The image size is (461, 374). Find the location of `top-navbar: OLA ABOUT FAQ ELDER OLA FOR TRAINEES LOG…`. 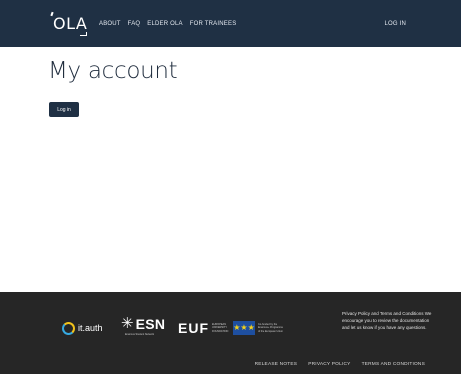

top-navbar: OLA ABOUT FAQ ELDER OLA FOR TRAINEES LOG… is located at coordinates (230, 23).